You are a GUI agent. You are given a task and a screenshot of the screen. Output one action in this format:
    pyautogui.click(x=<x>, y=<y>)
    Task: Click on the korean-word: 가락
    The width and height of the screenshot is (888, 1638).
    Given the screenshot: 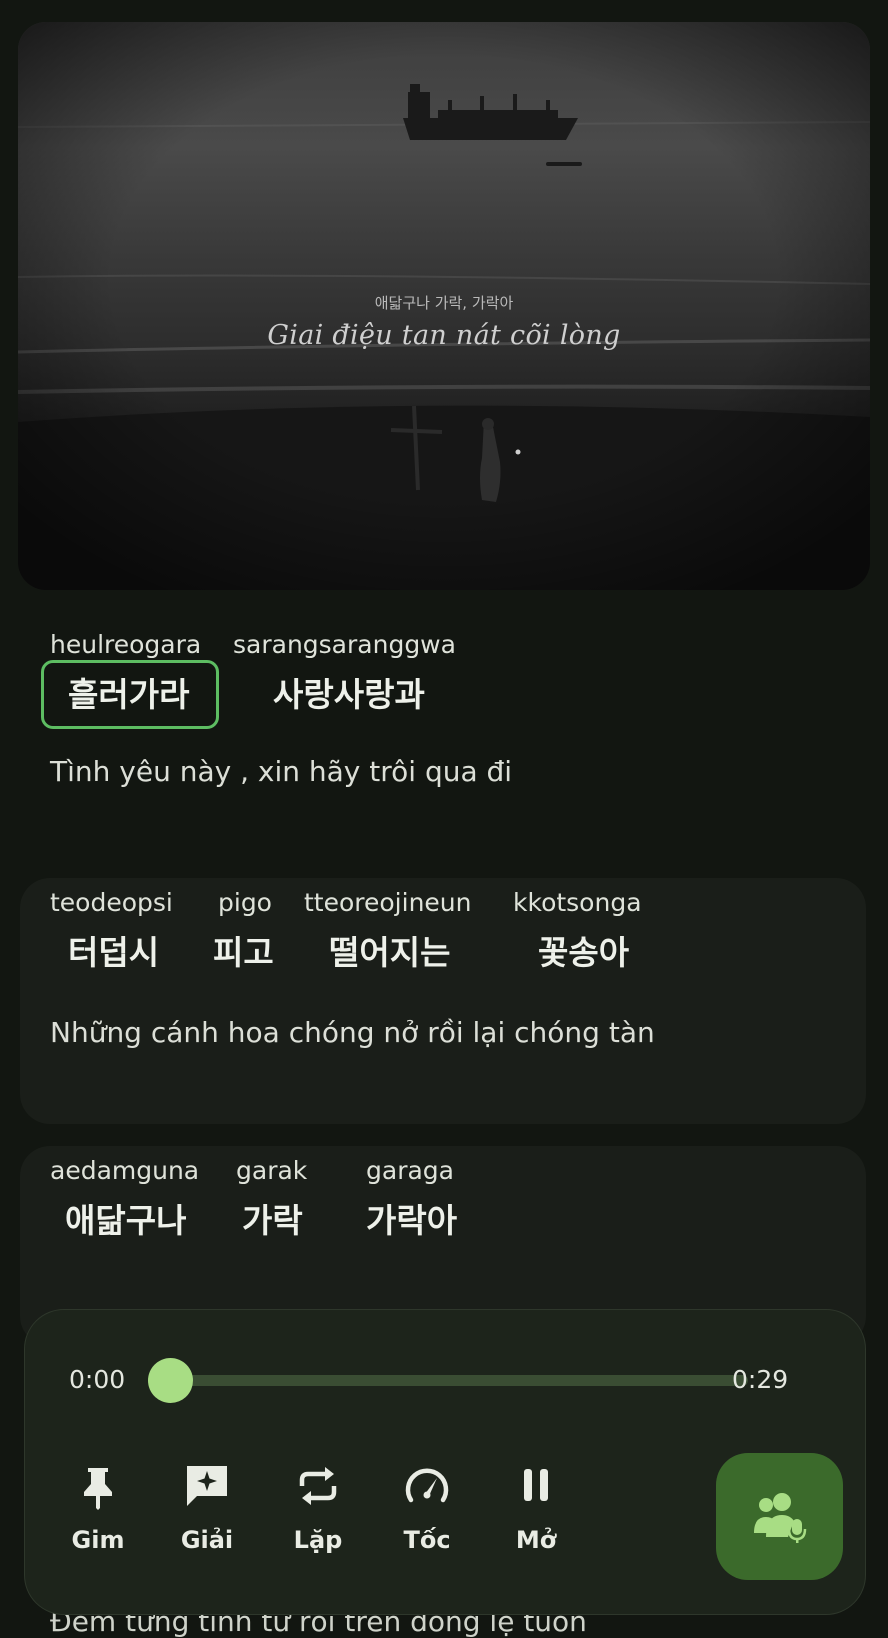 What is the action you would take?
    pyautogui.click(x=272, y=1220)
    